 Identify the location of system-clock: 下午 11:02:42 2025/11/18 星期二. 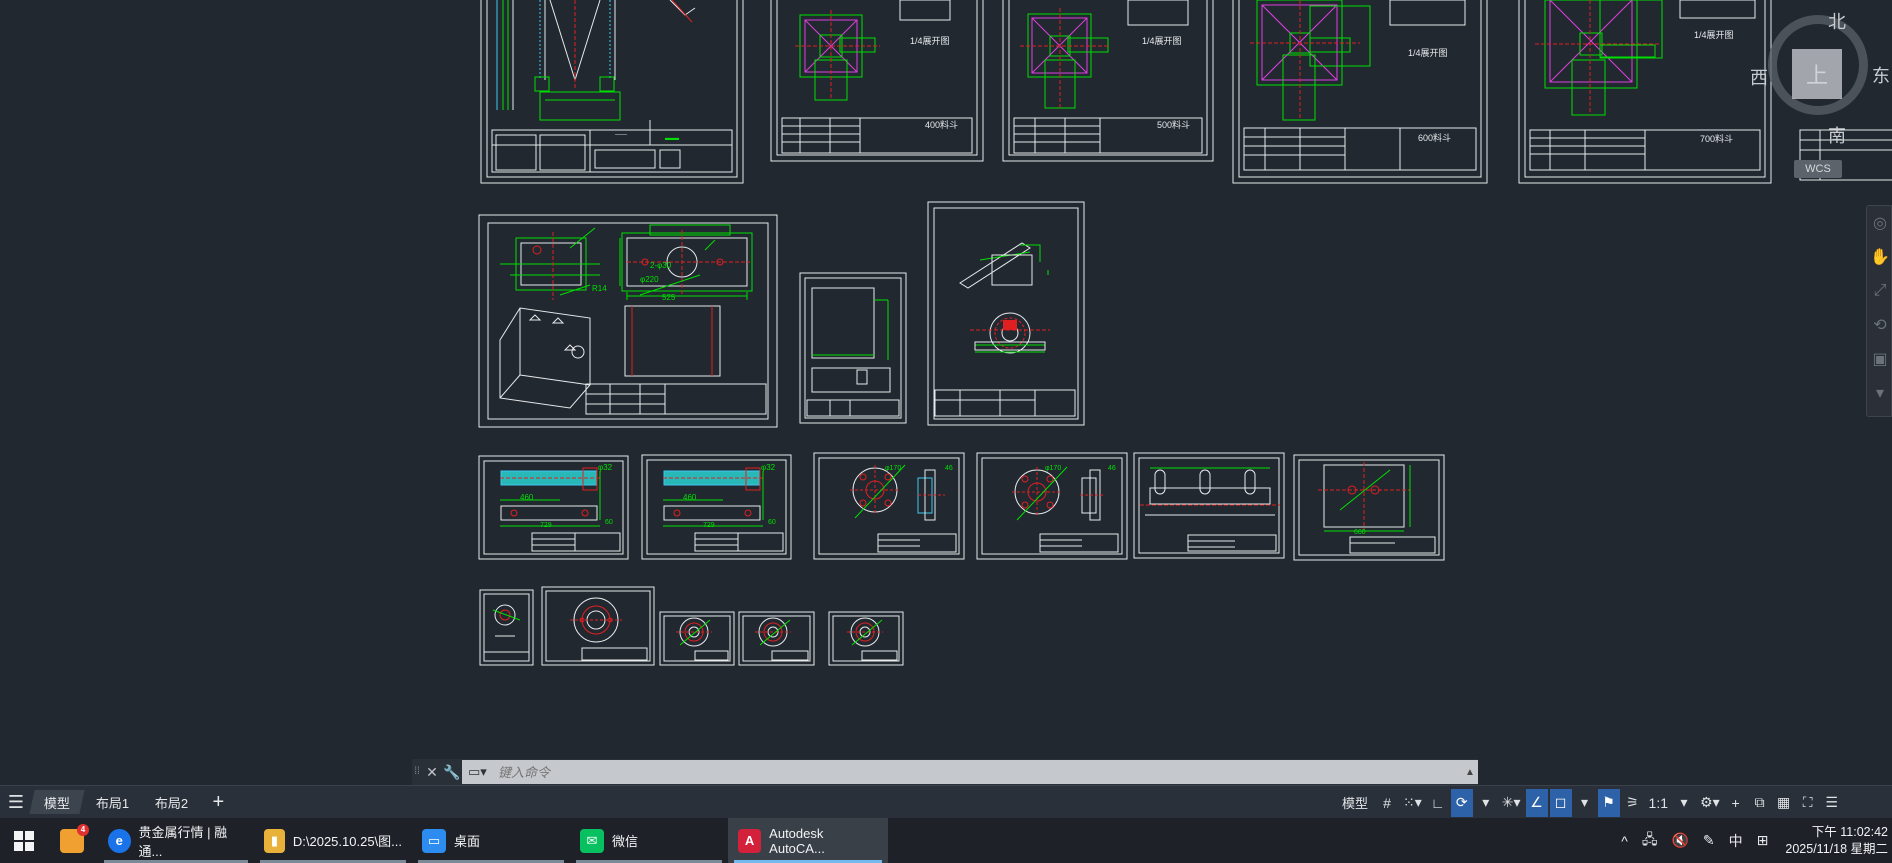
(1833, 841).